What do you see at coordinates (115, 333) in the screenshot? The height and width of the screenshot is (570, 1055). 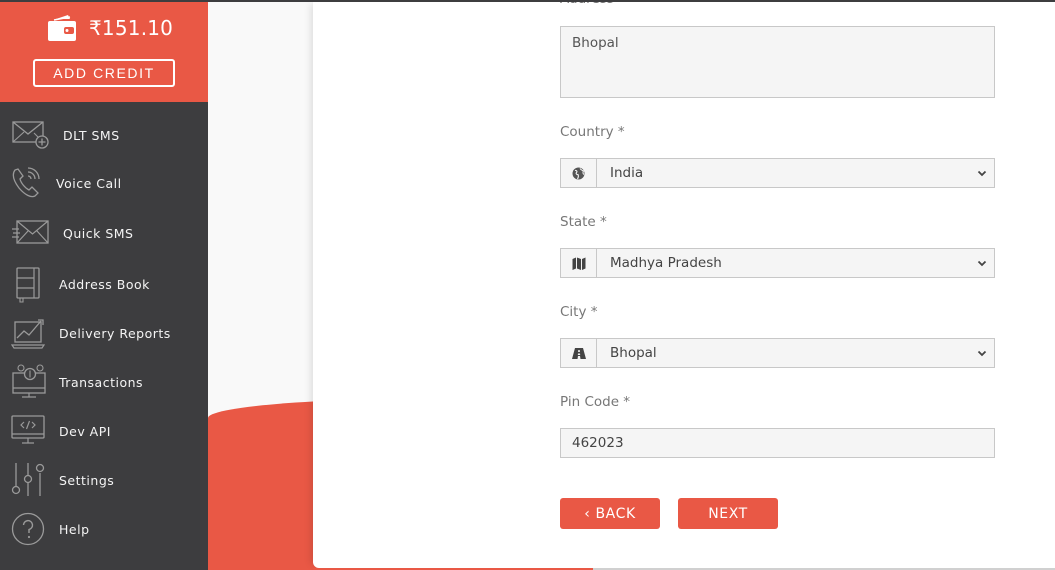 I see `sidebar-item-label: Delivery Reports` at bounding box center [115, 333].